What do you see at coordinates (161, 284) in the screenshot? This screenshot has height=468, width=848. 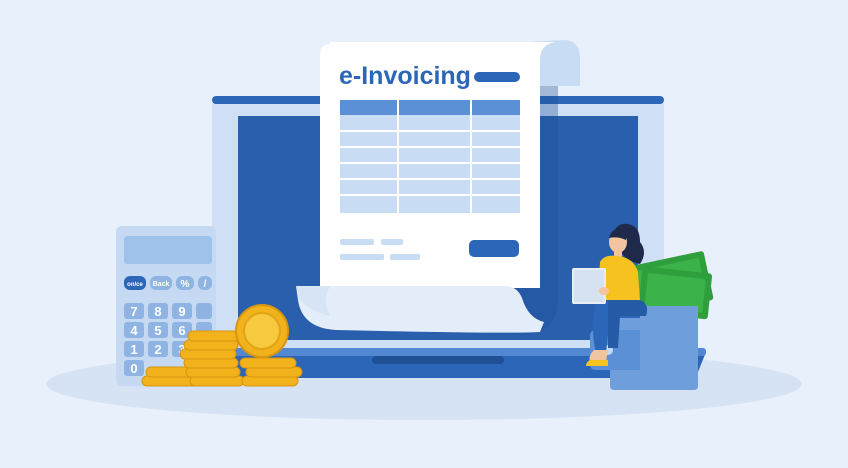 I see `calc-key-back: Back` at bounding box center [161, 284].